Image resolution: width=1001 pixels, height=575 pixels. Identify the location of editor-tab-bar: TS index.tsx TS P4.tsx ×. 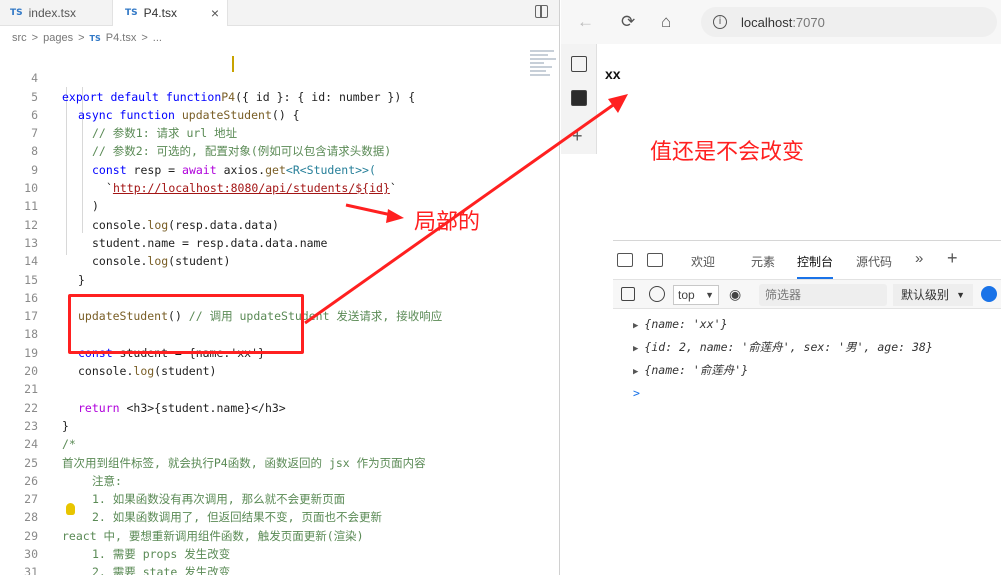
(279, 13).